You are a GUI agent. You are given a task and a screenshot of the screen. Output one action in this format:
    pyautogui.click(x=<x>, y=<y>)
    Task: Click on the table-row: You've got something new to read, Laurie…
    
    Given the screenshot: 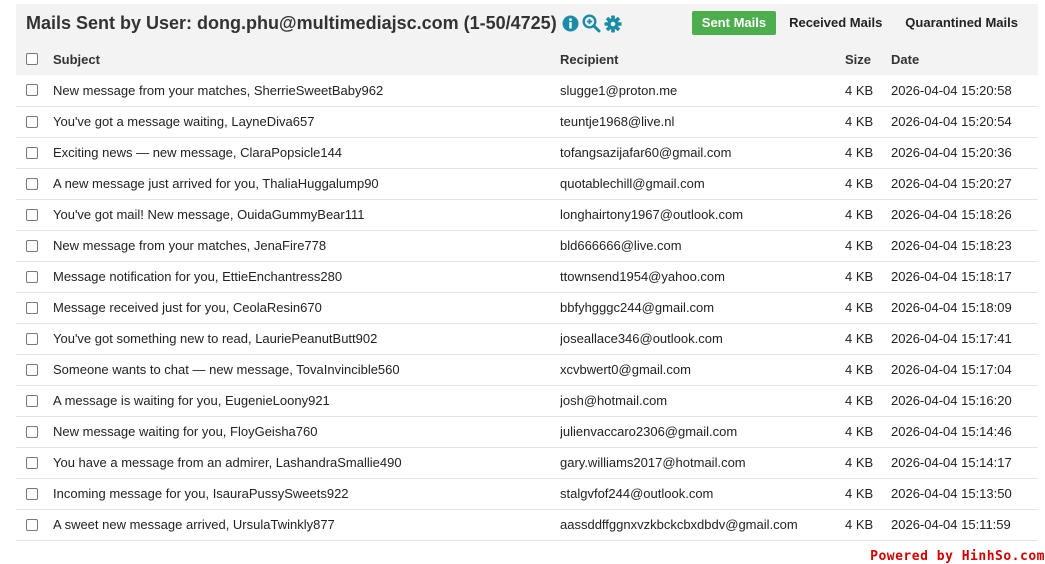 What is the action you would take?
    pyautogui.click(x=527, y=338)
    